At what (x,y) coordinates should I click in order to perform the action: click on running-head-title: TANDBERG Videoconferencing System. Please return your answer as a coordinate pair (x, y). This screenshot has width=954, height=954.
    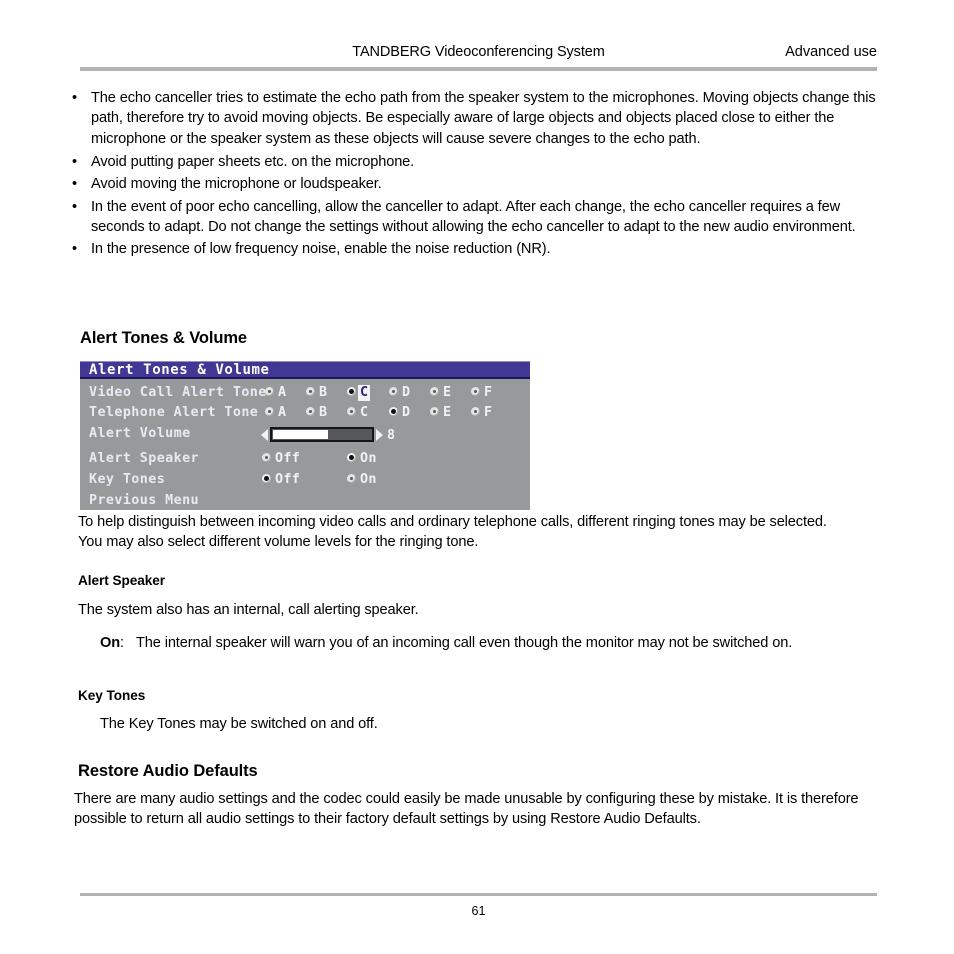
    Looking at the image, I should click on (478, 52).